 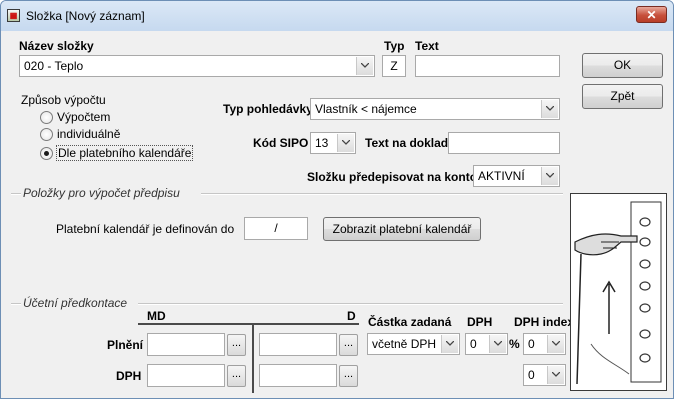 What do you see at coordinates (622, 96) in the screenshot?
I see `zpet-button: Zpět` at bounding box center [622, 96].